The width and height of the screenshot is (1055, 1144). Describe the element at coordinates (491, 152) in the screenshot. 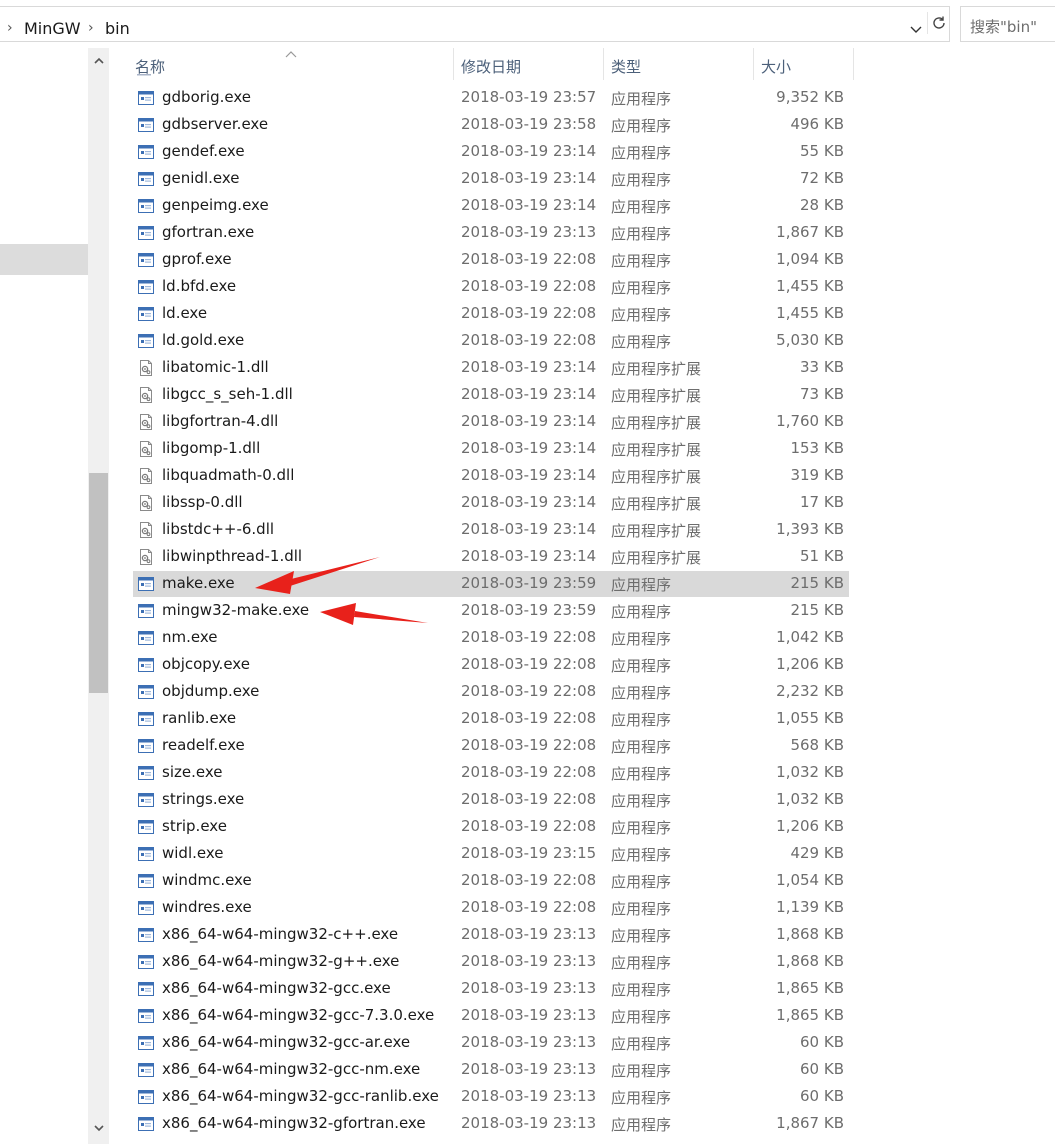

I see `file-row: gendef.exe 2018-03-19 23:14 应用程序 55 KB` at that location.